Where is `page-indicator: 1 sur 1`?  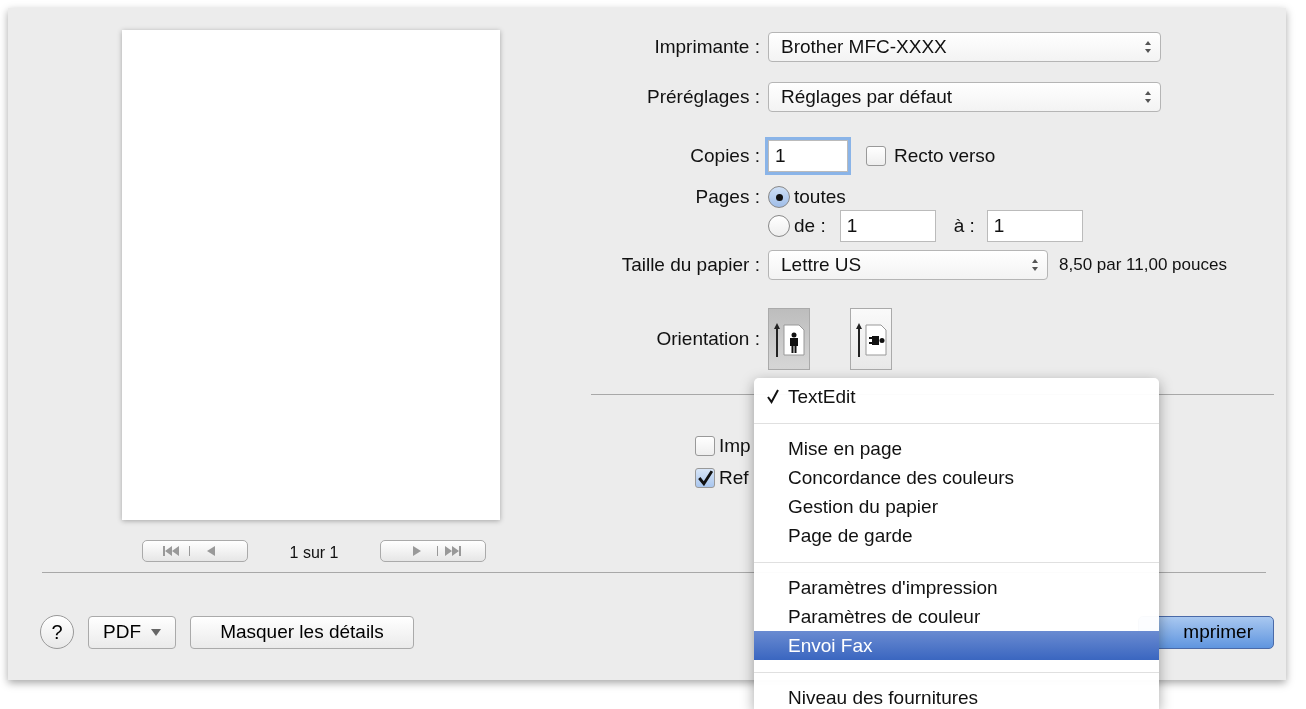 page-indicator: 1 sur 1 is located at coordinates (314, 552).